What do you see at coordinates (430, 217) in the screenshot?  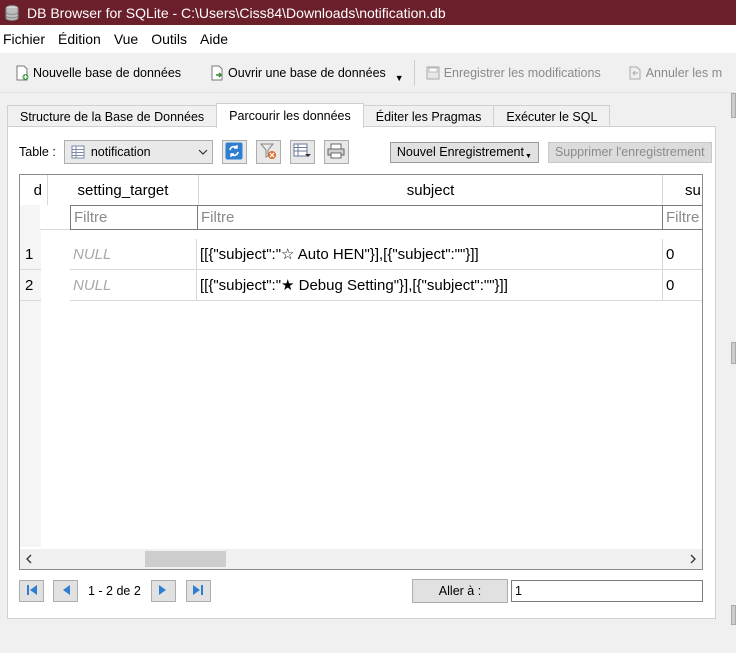 I see `filter-subject: Filtre` at bounding box center [430, 217].